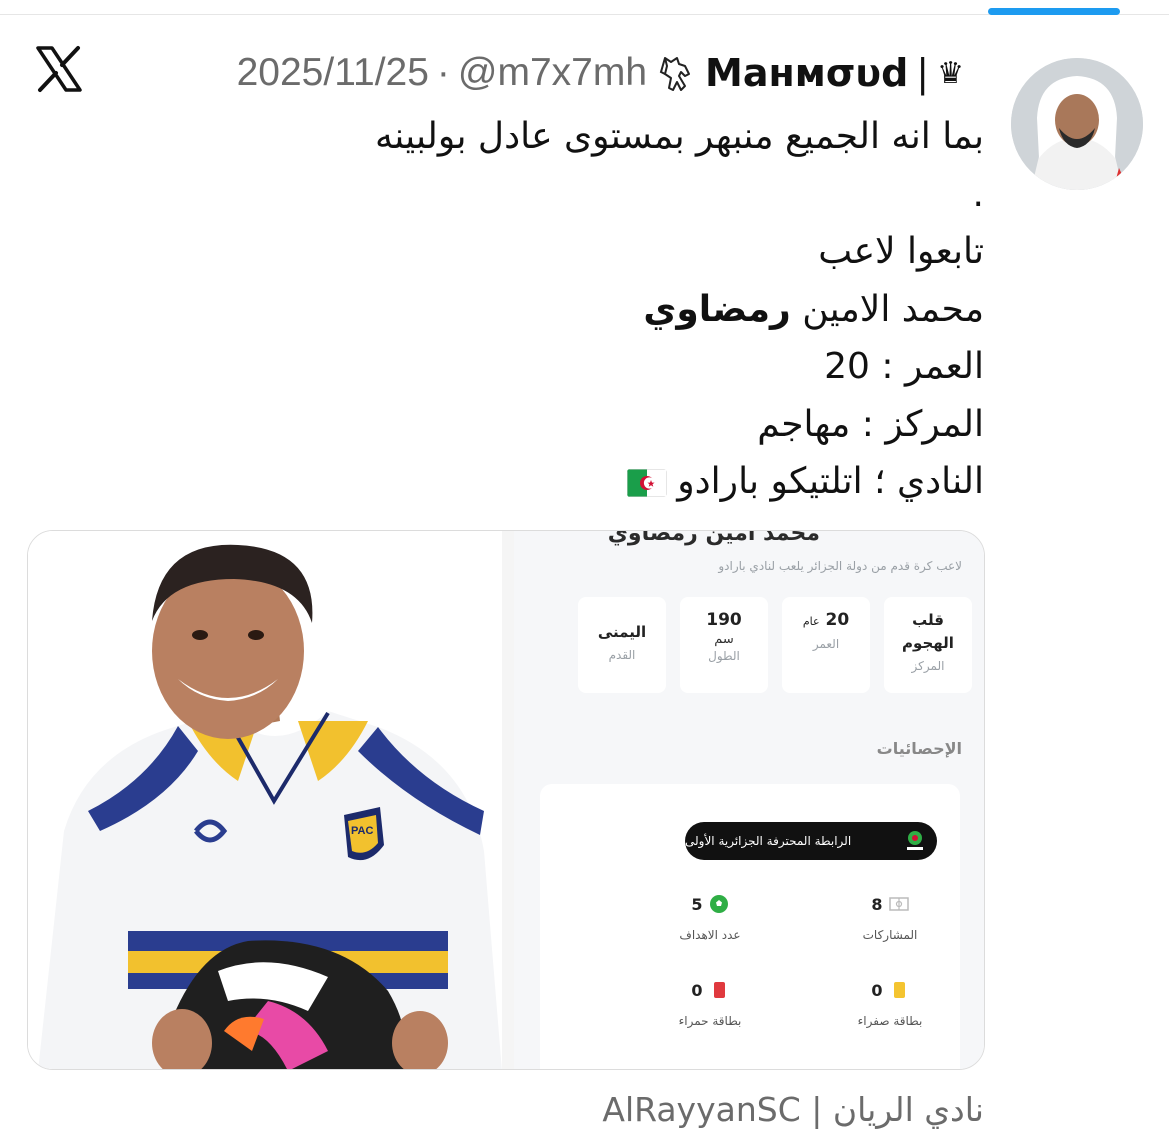 This screenshot has width=1169, height=1147. I want to click on stat-red-label: بطاقة حمراء, so click(710, 1021).